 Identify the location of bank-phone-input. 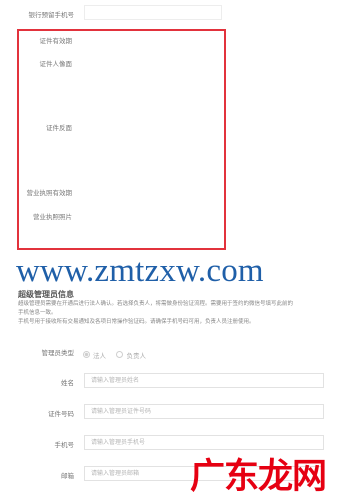
(153, 12).